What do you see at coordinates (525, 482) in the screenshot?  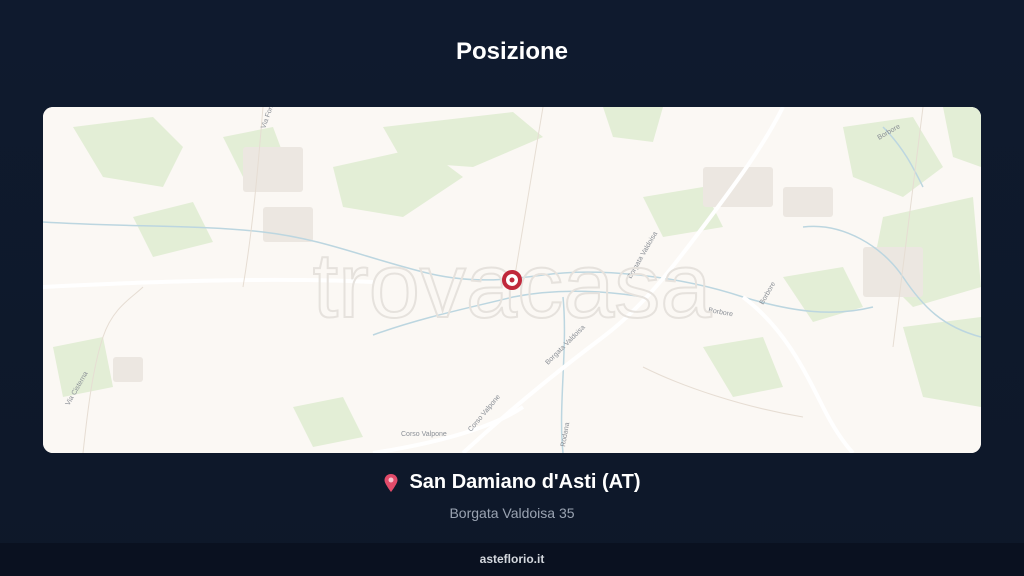 I see `location-name: San Damiano d'Asti (AT)` at bounding box center [525, 482].